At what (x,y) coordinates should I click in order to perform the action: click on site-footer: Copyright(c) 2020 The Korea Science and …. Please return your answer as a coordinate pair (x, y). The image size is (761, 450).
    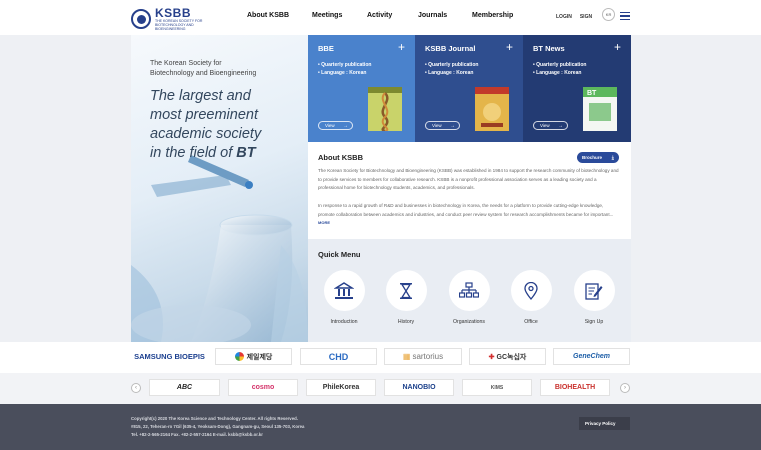
    Looking at the image, I should click on (380, 427).